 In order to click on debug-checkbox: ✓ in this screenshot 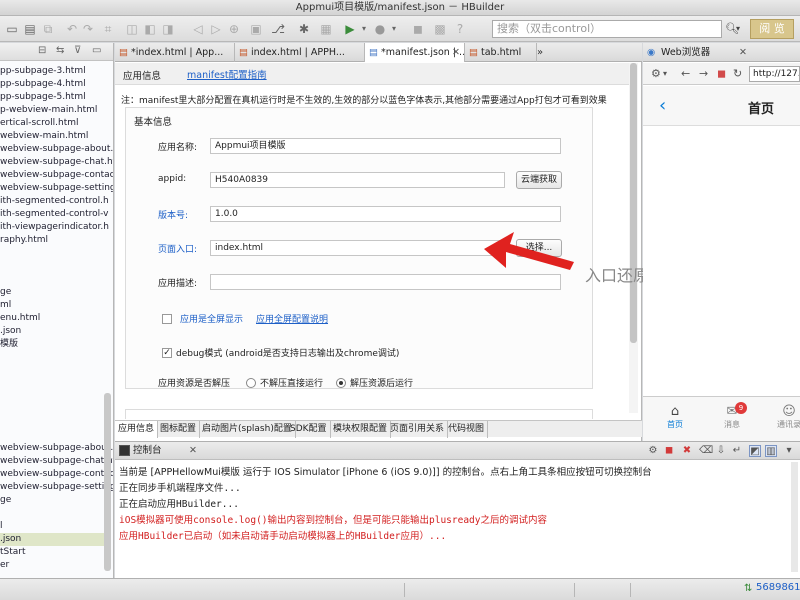, I will do `click(167, 353)`.